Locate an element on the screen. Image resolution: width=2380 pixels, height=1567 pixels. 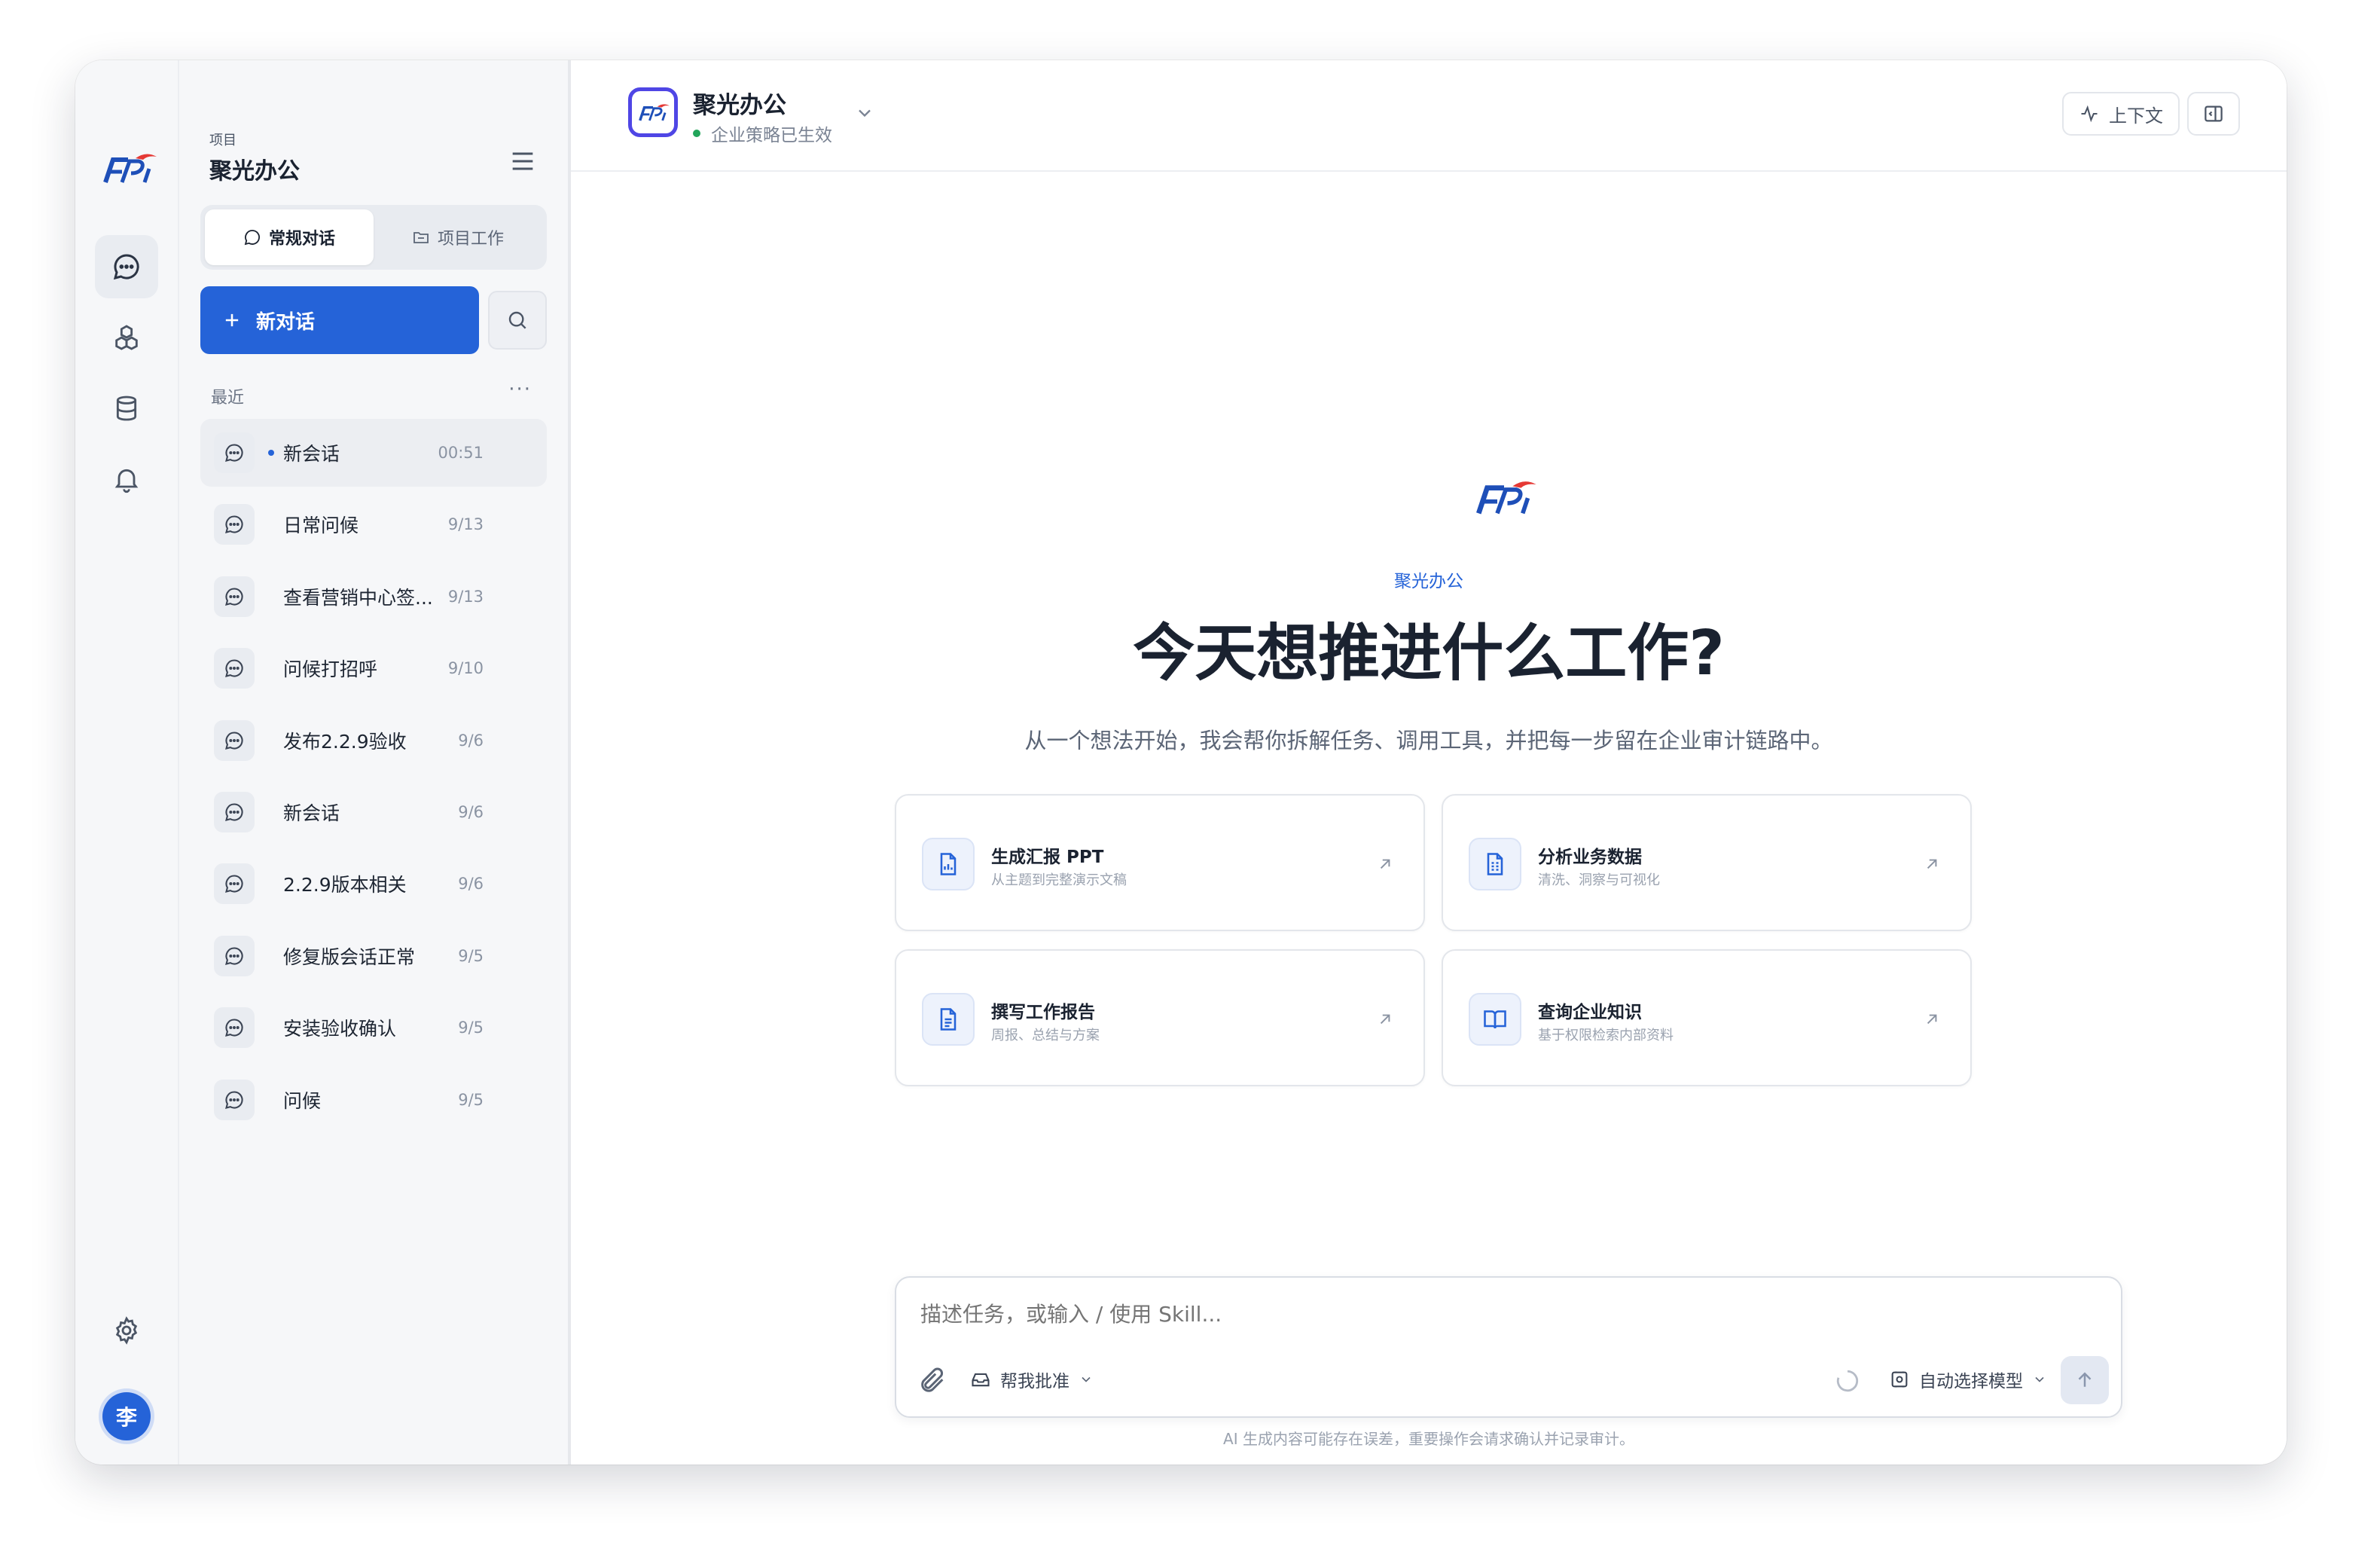
conversation-item: 安装验收确认 9/5 is located at coordinates (373, 1027).